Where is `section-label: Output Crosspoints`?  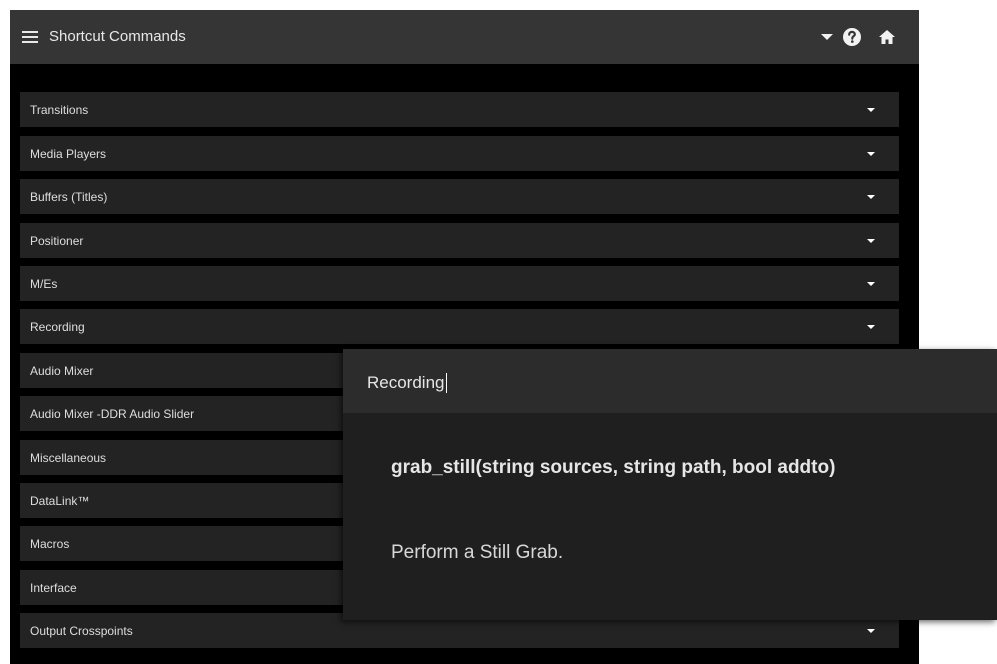
section-label: Output Crosspoints is located at coordinates (81, 631).